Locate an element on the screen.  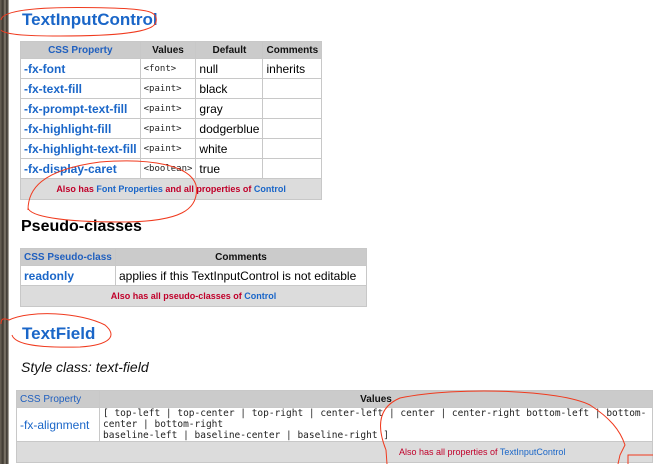
property-link: -fx-prompt-text-fill is located at coordinates (80, 108).